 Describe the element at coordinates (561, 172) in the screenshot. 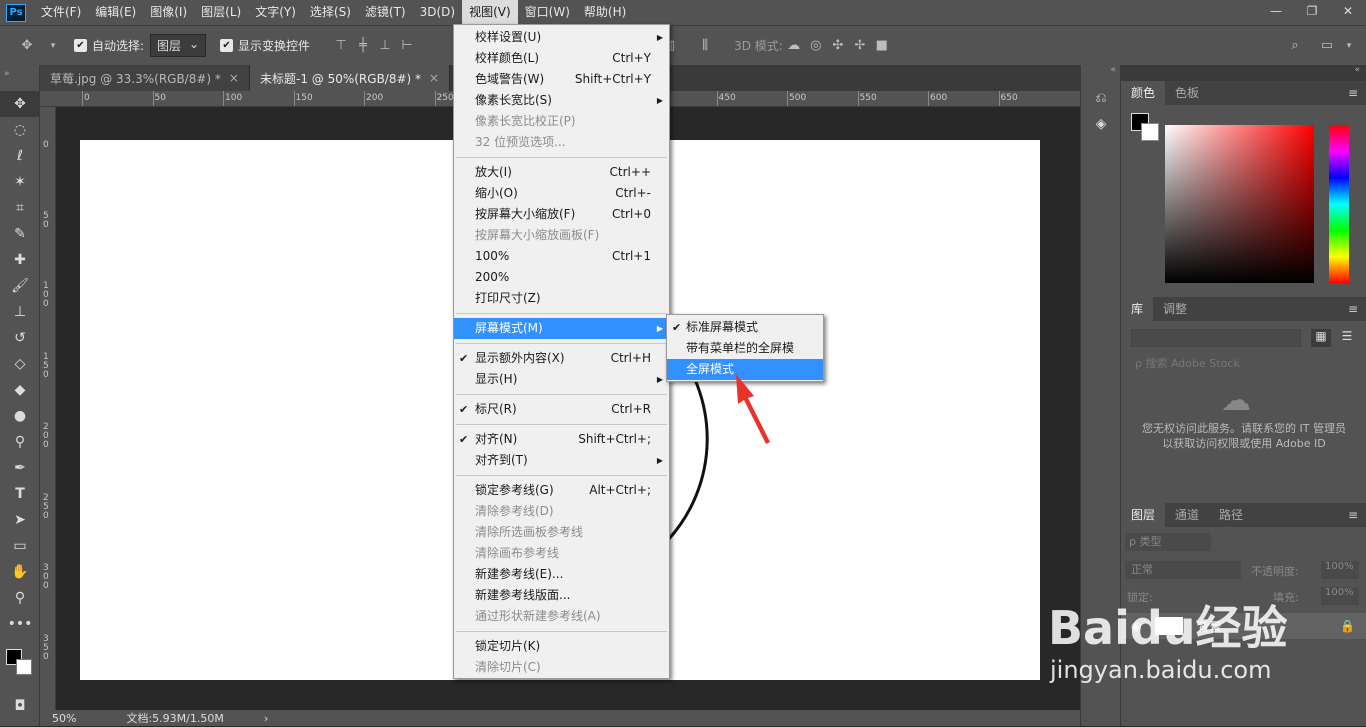

I see `view-menu-item: 放大(I) Ctrl++` at that location.